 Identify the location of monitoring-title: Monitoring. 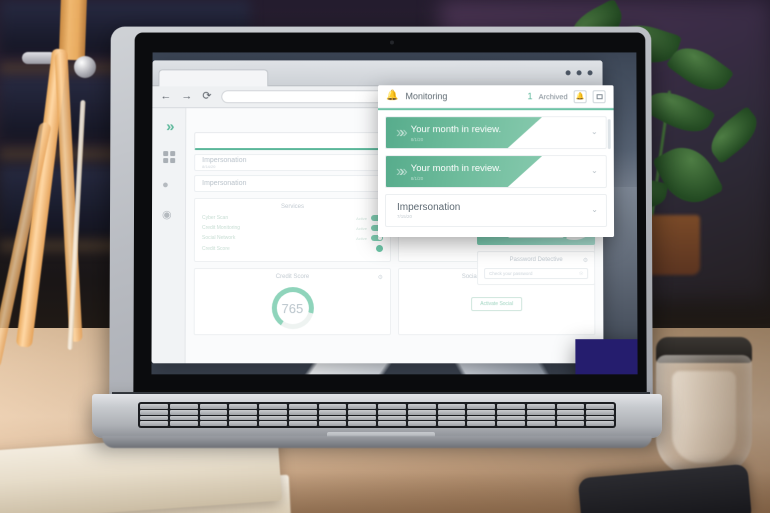
(426, 96).